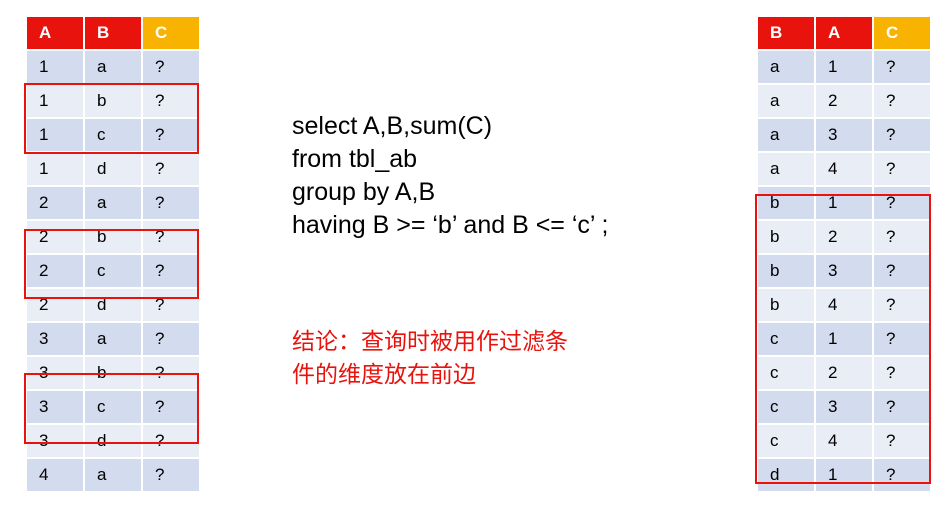  I want to click on table-row: 3 b?, so click(113, 373).